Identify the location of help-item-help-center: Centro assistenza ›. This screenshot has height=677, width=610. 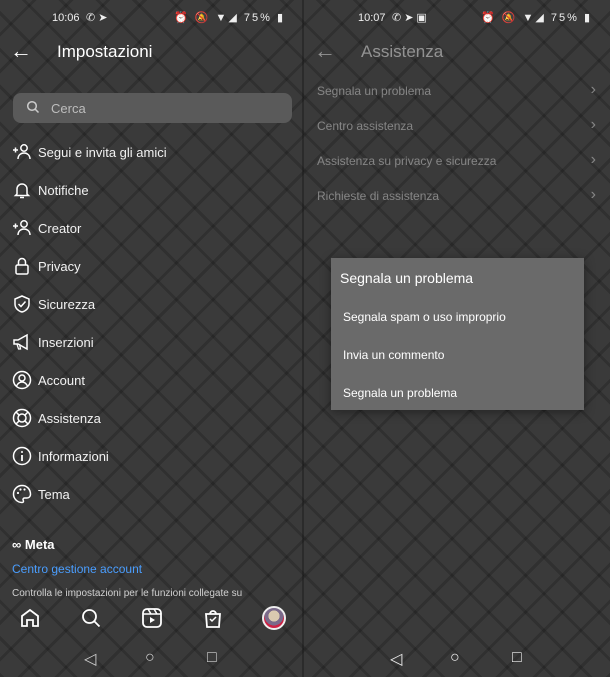
(457, 124).